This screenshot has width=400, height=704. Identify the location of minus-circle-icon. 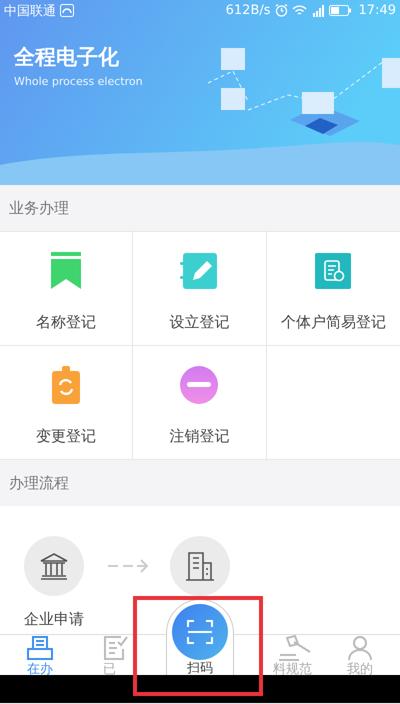
(199, 385).